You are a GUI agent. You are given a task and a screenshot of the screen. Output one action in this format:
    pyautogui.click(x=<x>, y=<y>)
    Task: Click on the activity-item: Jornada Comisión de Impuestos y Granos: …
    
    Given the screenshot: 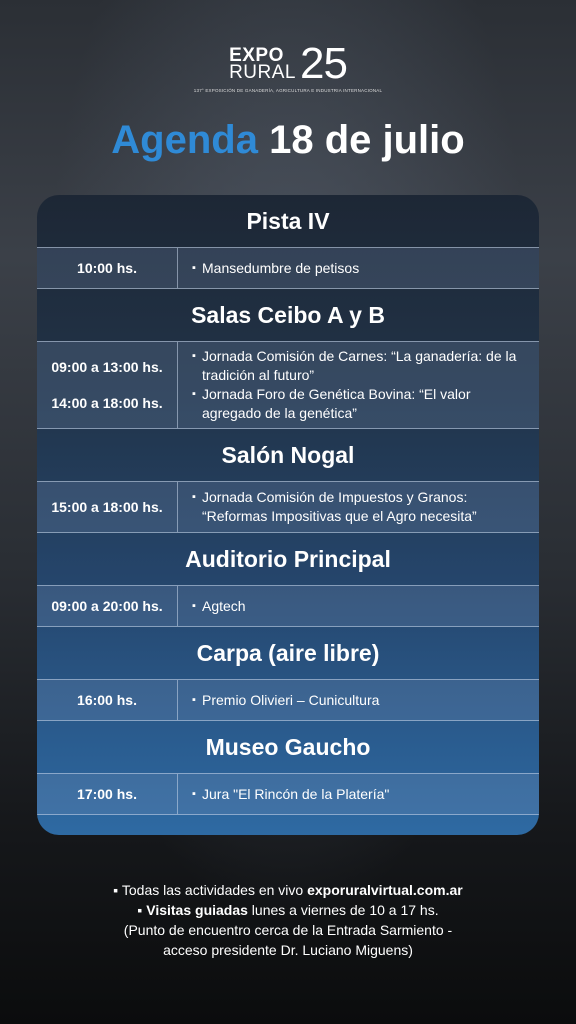 What is the action you would take?
    pyautogui.click(x=360, y=507)
    